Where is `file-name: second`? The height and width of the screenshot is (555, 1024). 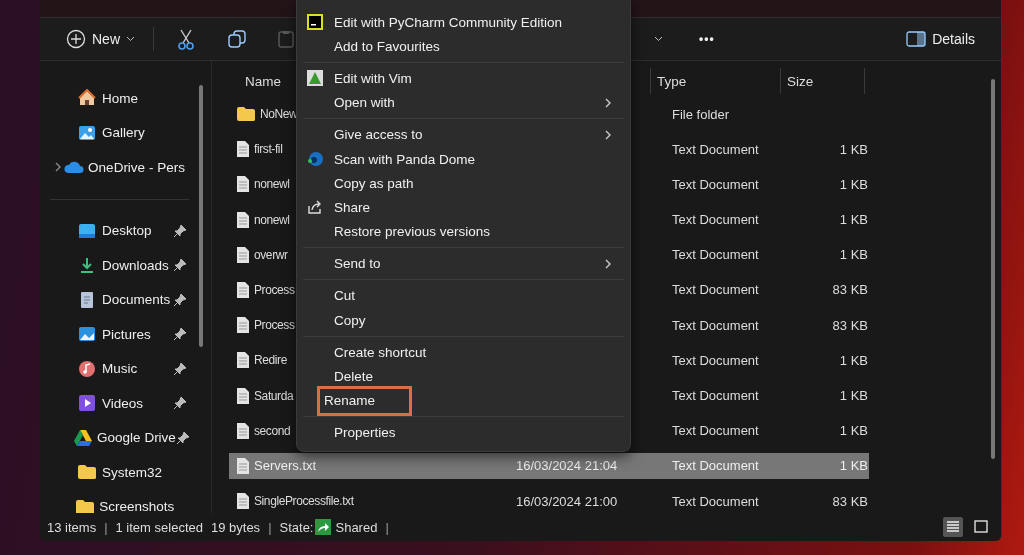 file-name: second is located at coordinates (272, 430).